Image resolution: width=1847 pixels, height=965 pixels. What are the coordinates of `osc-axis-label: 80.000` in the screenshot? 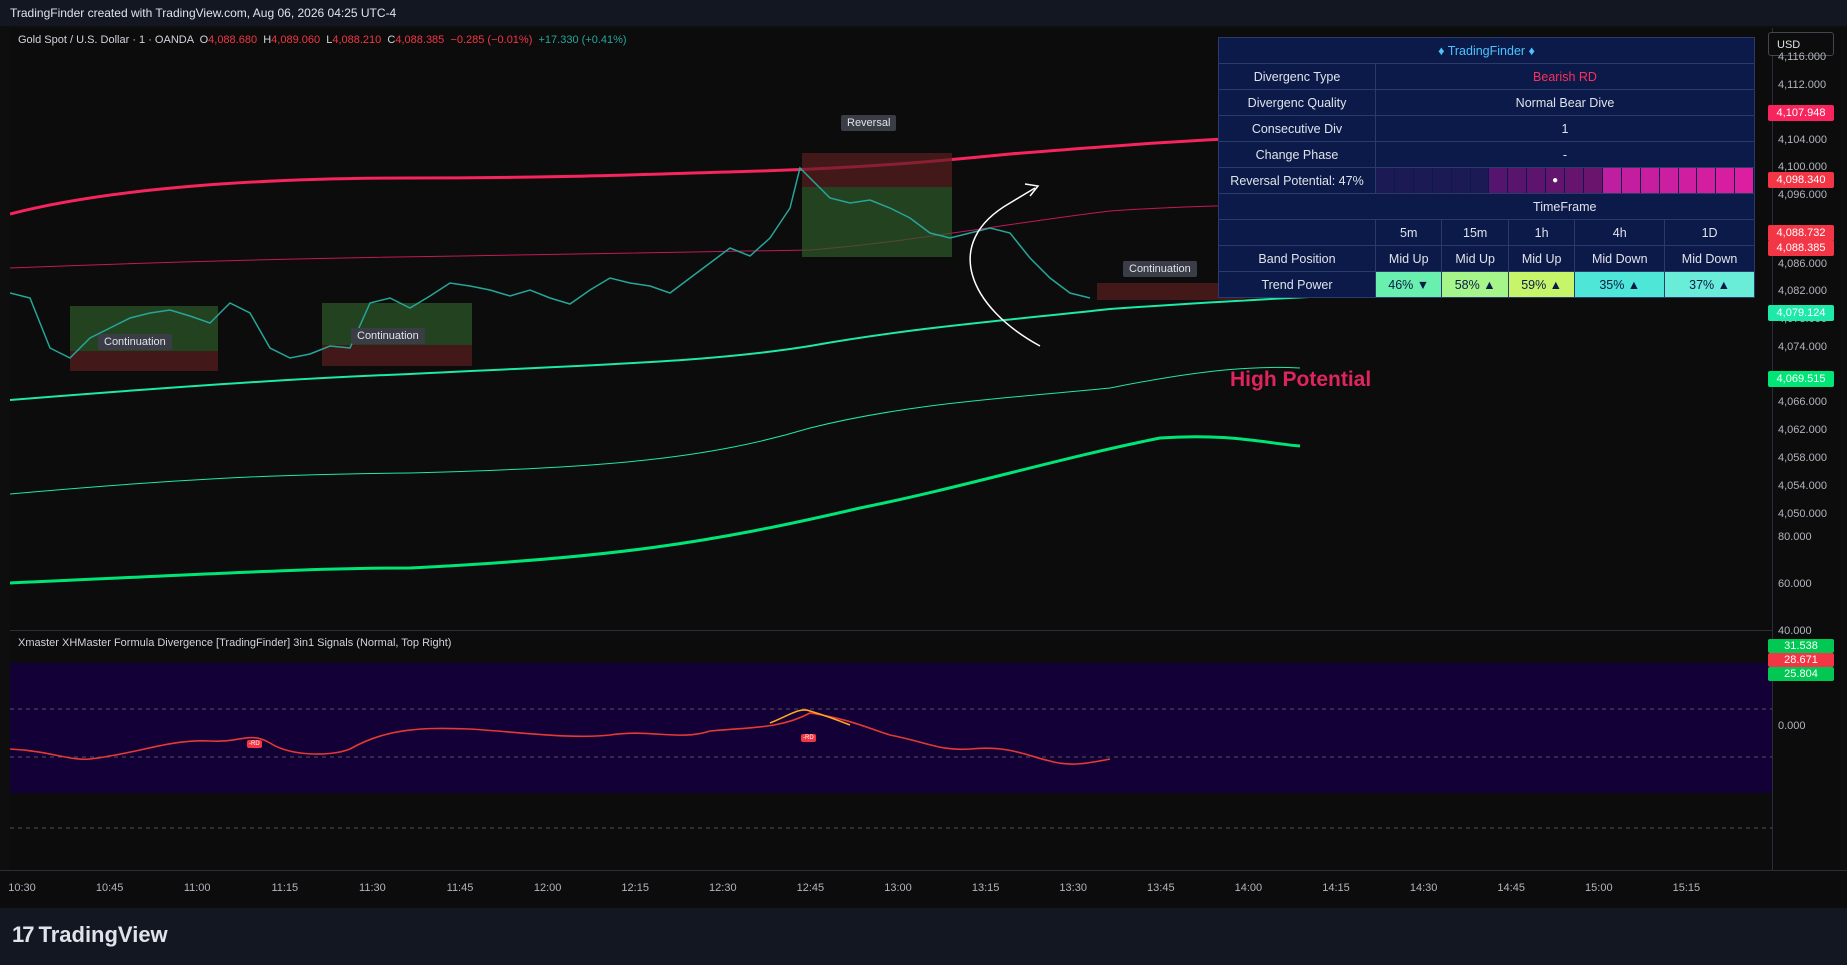 It's located at (1795, 537).